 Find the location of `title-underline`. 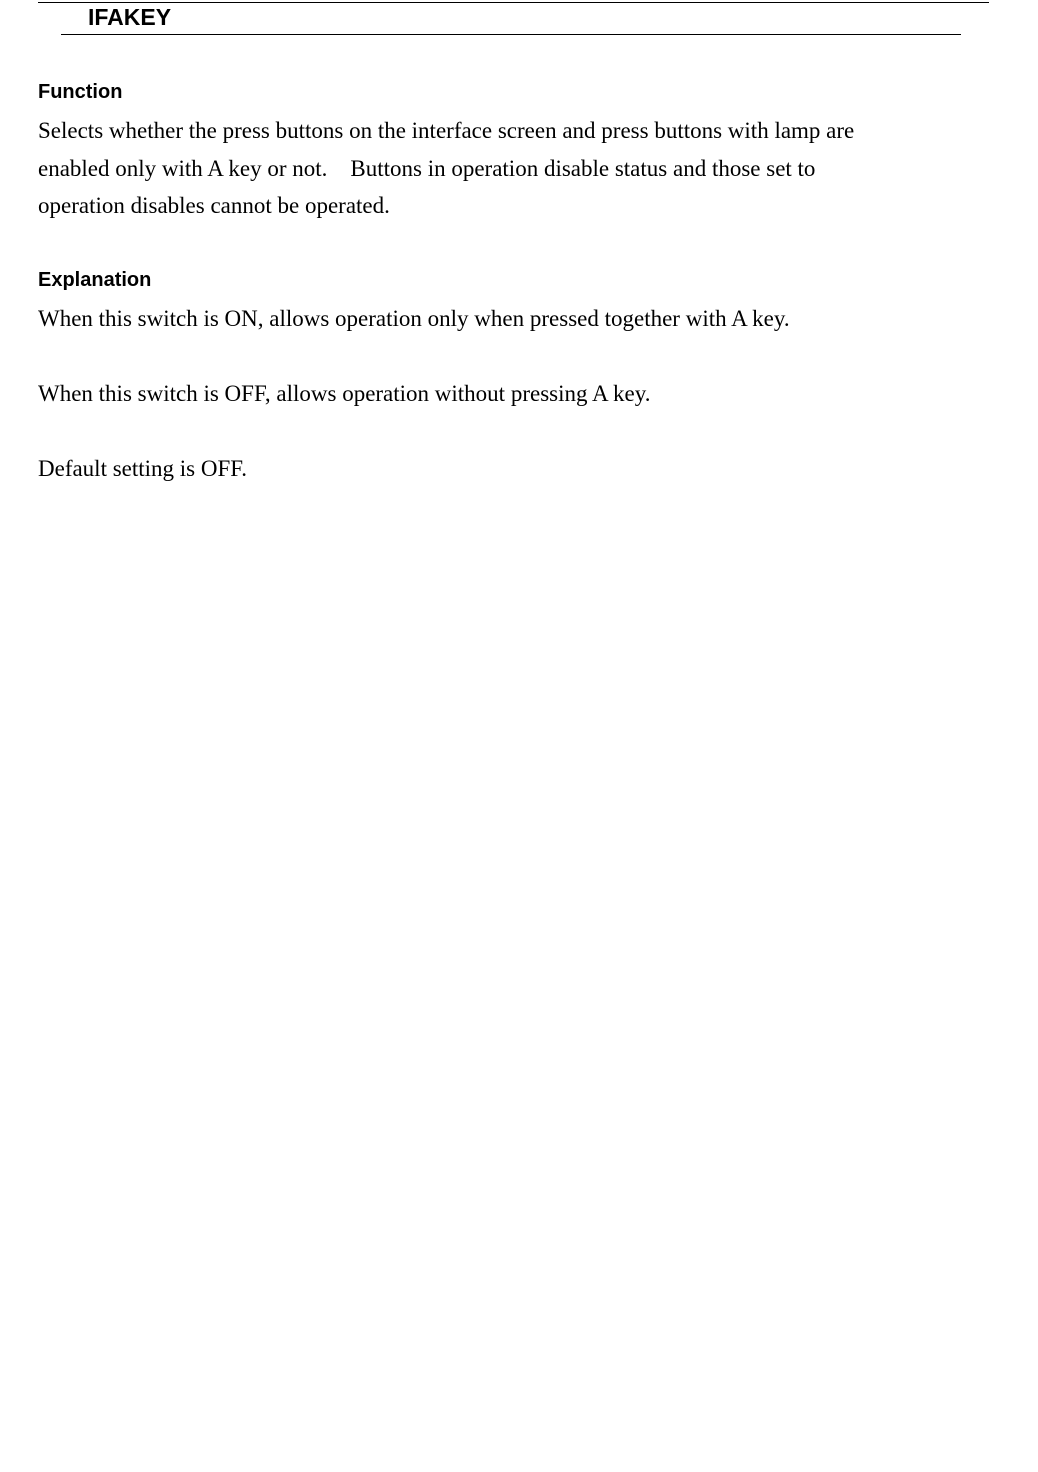

title-underline is located at coordinates (511, 34).